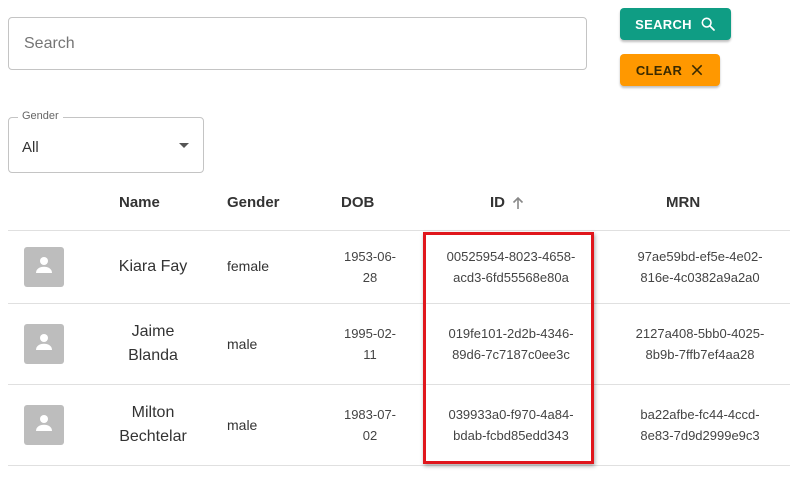 Image resolution: width=790 pixels, height=484 pixels. Describe the element at coordinates (700, 435) in the screenshot. I see `patient-mrn-line: 8e83-7d9d2999e9c3` at that location.